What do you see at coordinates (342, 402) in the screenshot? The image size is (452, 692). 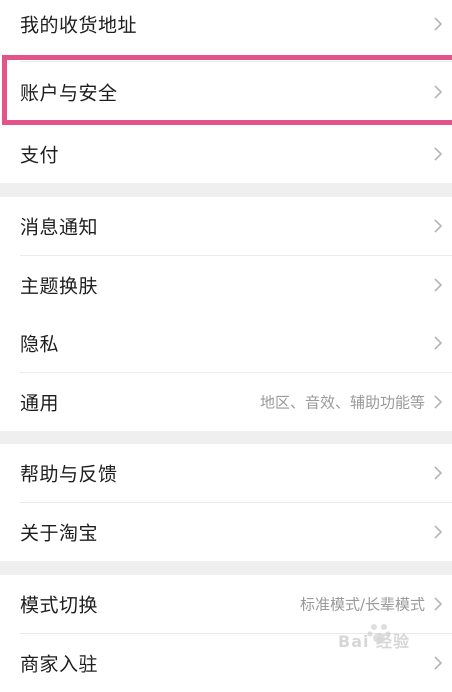 I see `row-hint: 地区、音效、辅助功能等` at bounding box center [342, 402].